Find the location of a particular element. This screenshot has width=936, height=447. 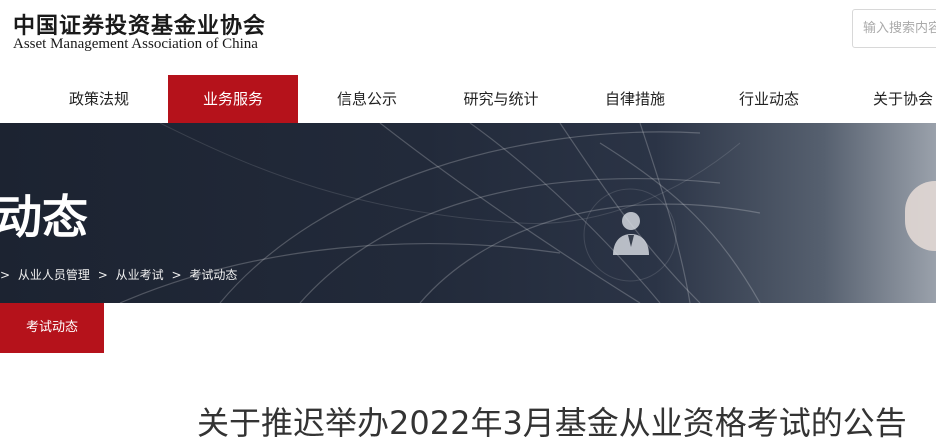

nav-item-business-service: 业务服务 is located at coordinates (233, 99).